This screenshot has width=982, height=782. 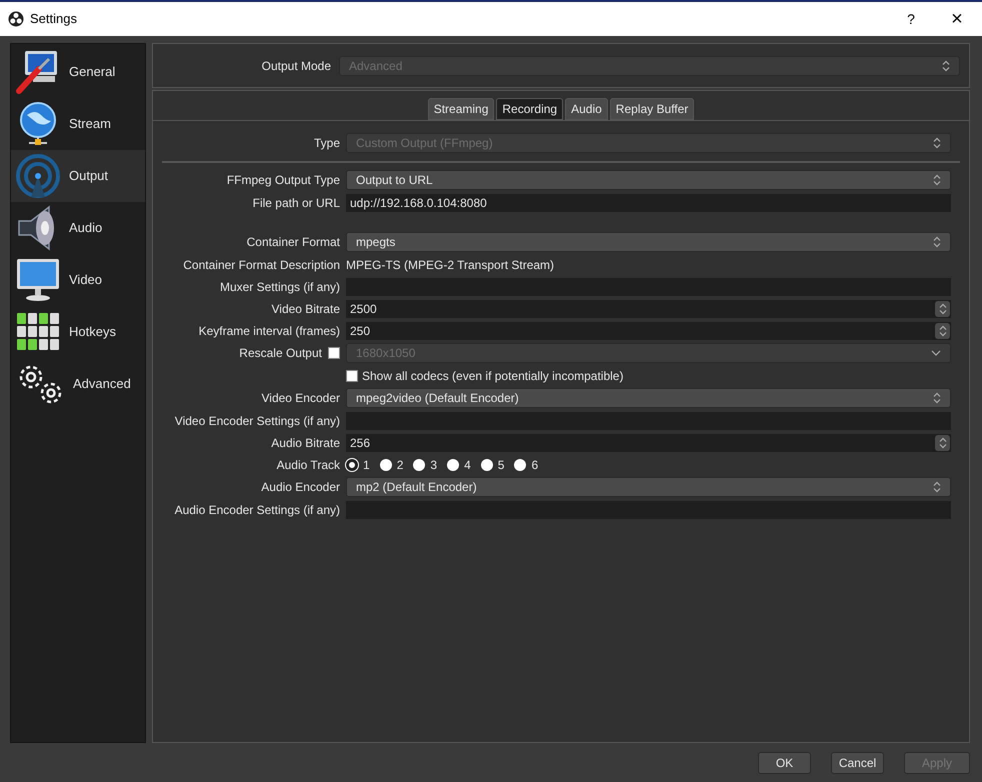 What do you see at coordinates (957, 19) in the screenshot?
I see `close-button: ×` at bounding box center [957, 19].